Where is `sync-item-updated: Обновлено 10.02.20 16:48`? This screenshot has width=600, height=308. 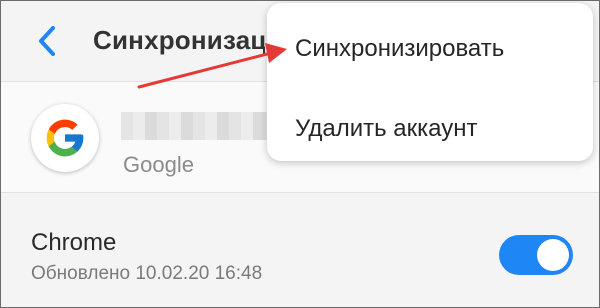 sync-item-updated: Обновлено 10.02.20 16:48 is located at coordinates (147, 273).